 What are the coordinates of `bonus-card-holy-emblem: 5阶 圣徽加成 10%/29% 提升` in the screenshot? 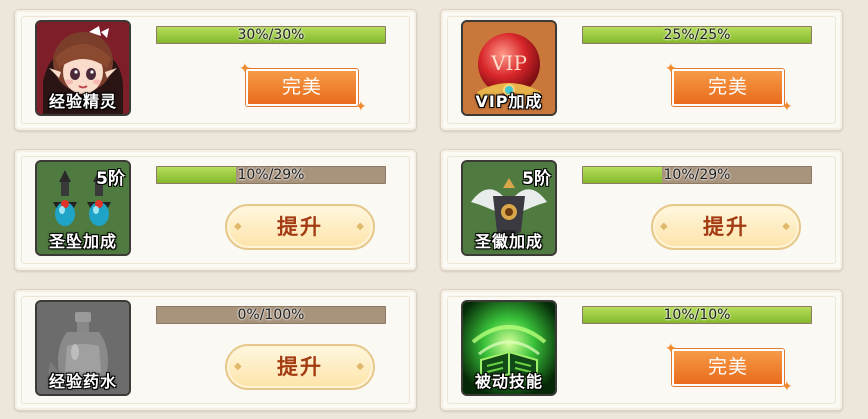 It's located at (641, 210).